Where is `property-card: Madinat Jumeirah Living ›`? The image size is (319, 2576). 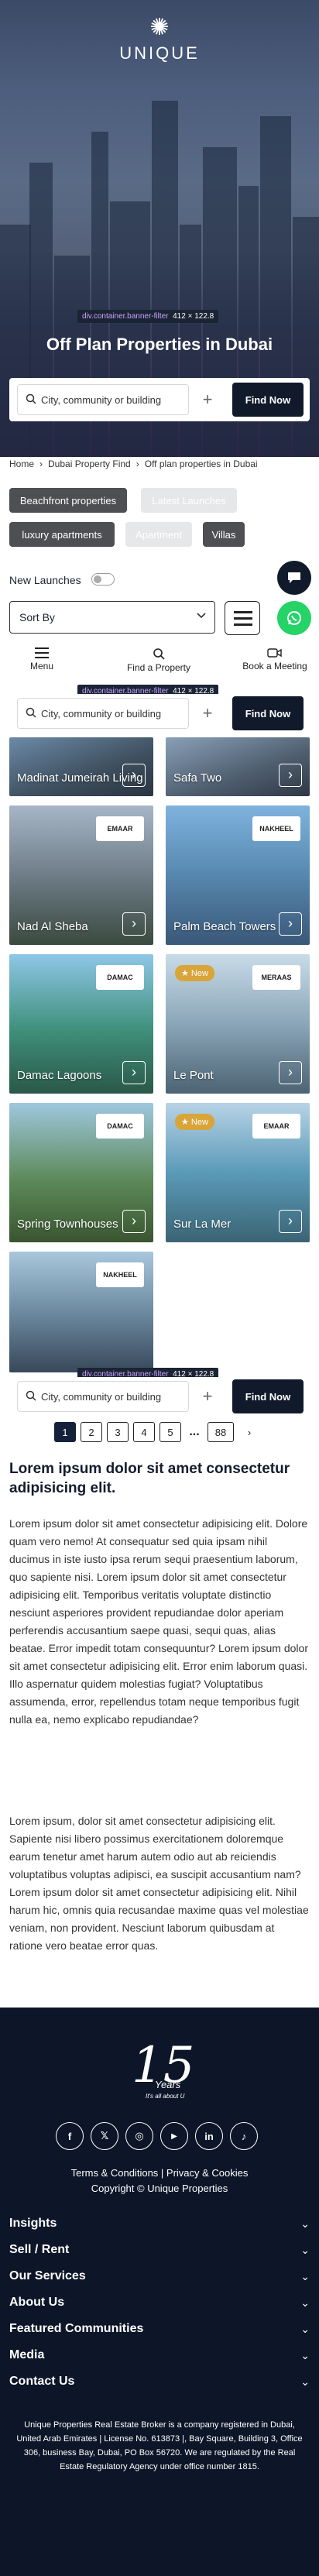 property-card: Madinat Jumeirah Living › is located at coordinates (81, 766).